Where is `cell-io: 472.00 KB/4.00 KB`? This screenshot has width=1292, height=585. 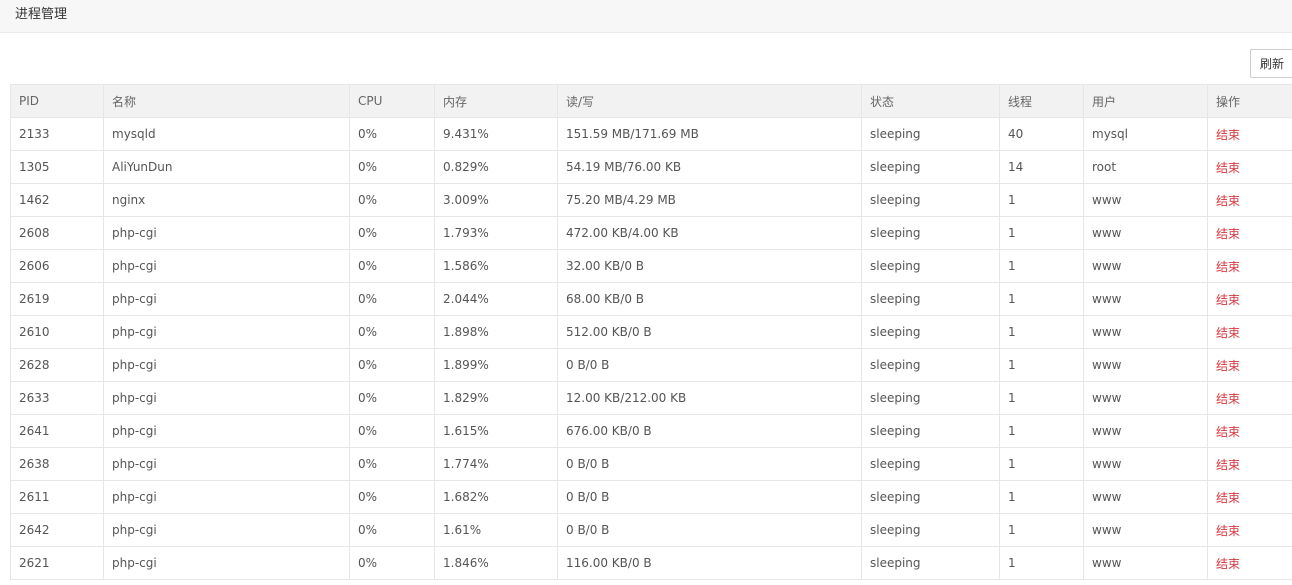 cell-io: 472.00 KB/4.00 KB is located at coordinates (709, 233).